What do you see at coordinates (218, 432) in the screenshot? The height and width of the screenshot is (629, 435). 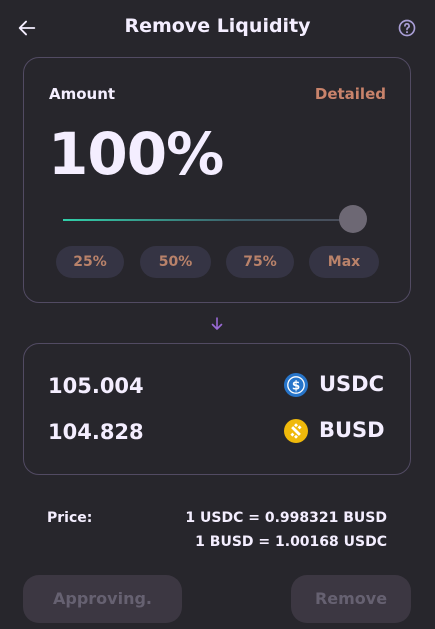 I see `token-row-busd: 104.828 BUSD` at bounding box center [218, 432].